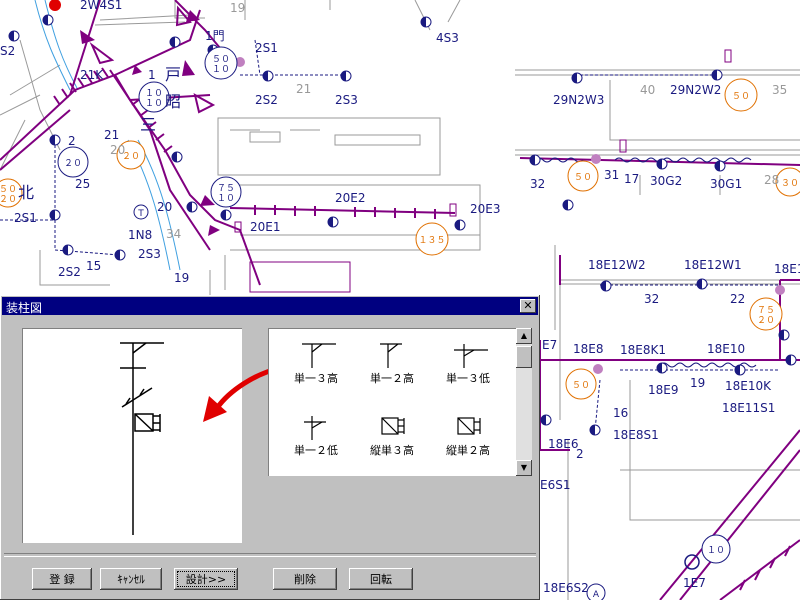 The image size is (800, 600). Describe the element at coordinates (26, 192) in the screenshot. I see `map-big-label: 北` at that location.